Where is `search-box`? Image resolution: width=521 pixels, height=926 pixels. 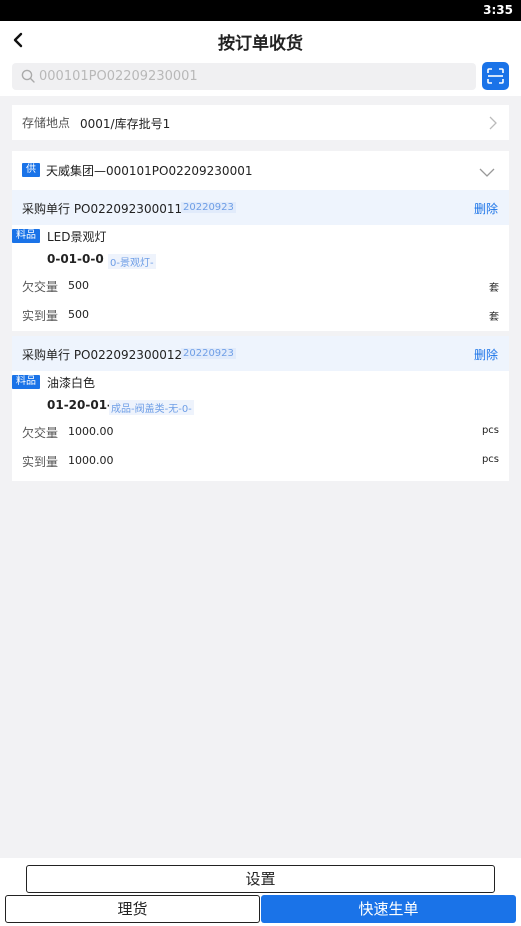 search-box is located at coordinates (244, 76).